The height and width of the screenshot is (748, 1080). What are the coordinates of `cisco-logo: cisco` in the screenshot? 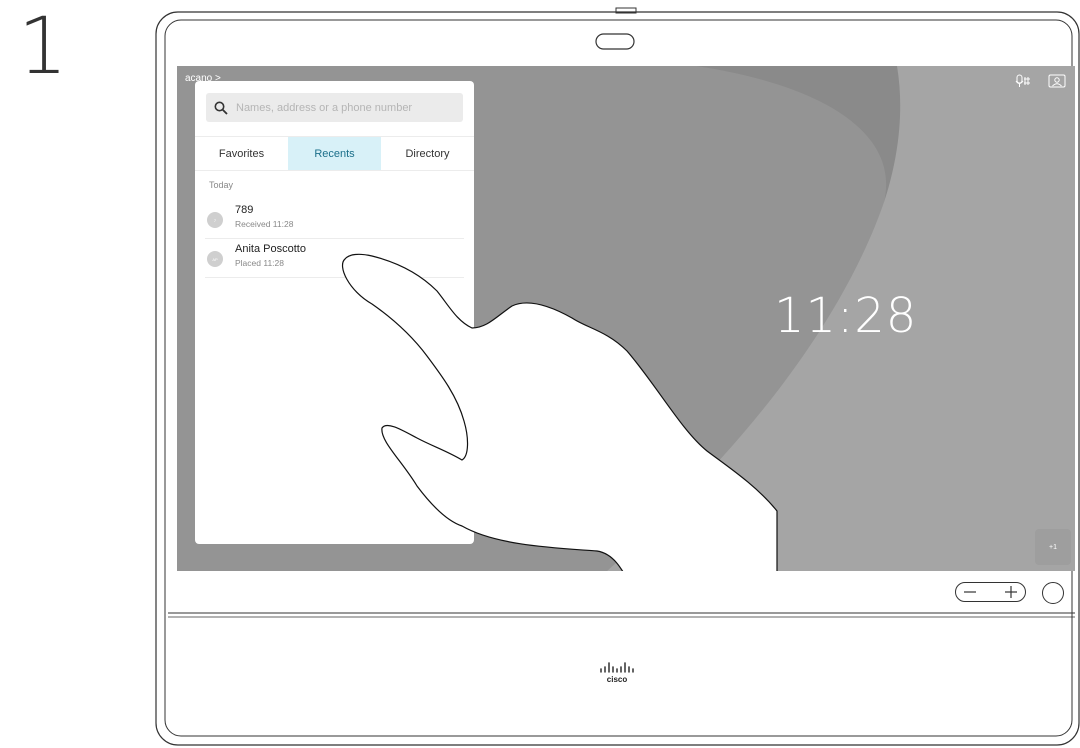 It's located at (617, 673).